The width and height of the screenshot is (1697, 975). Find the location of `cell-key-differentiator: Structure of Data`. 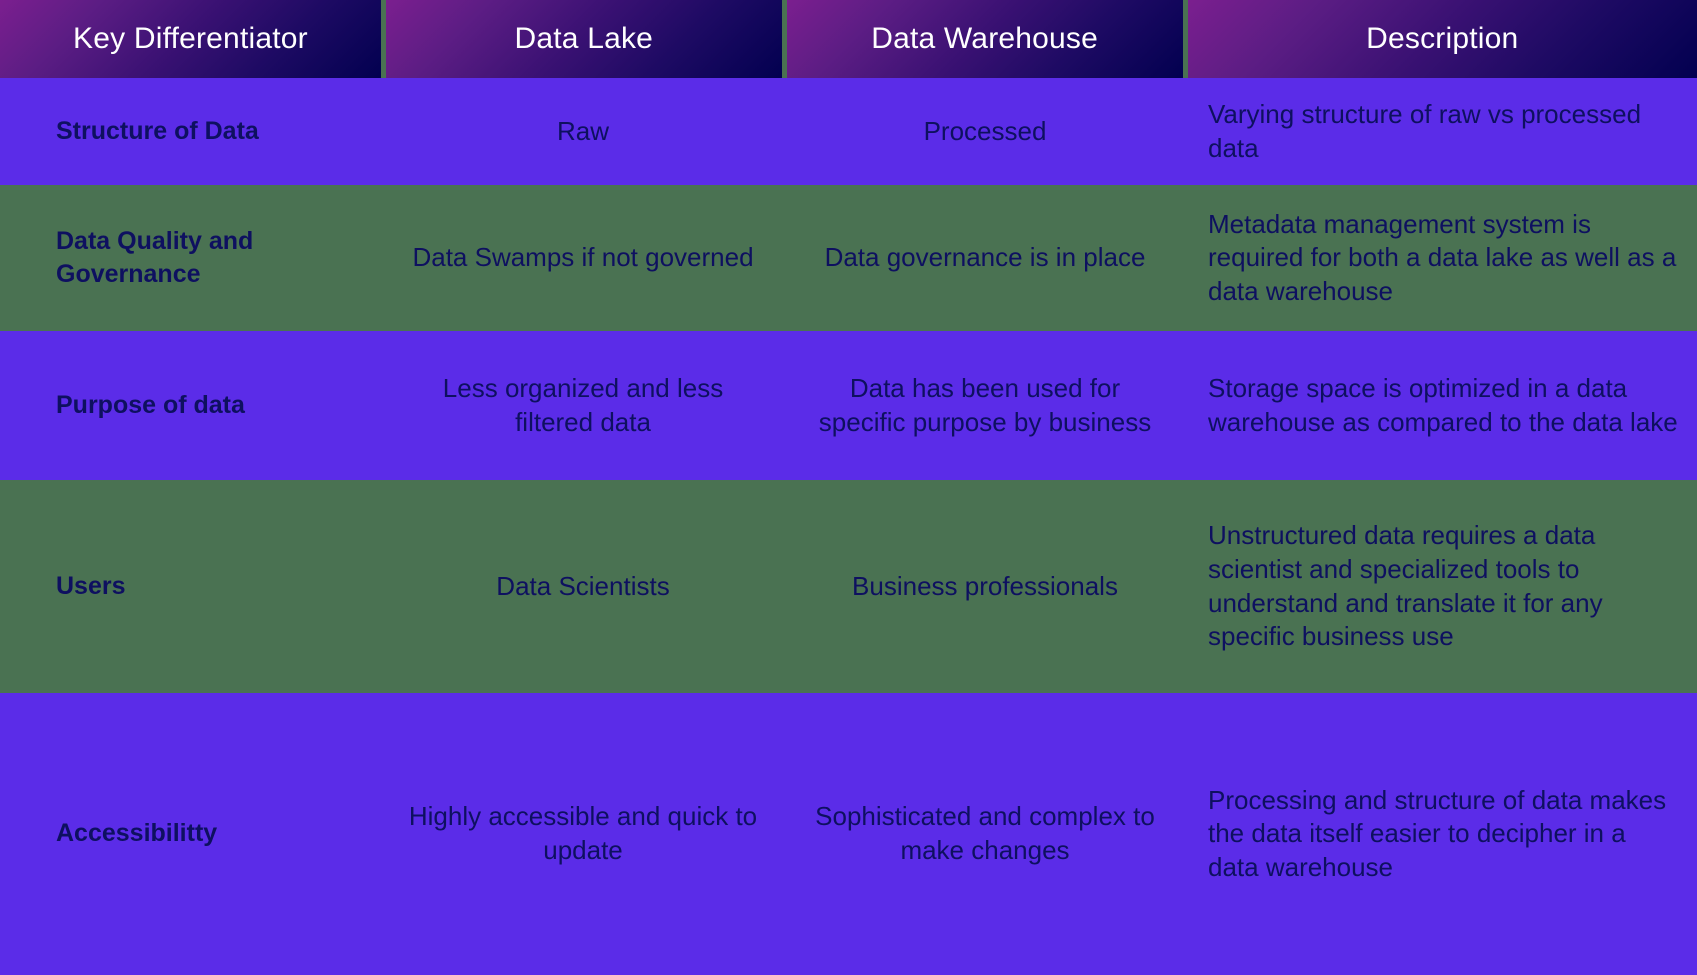

cell-key-differentiator: Structure of Data is located at coordinates (157, 130).